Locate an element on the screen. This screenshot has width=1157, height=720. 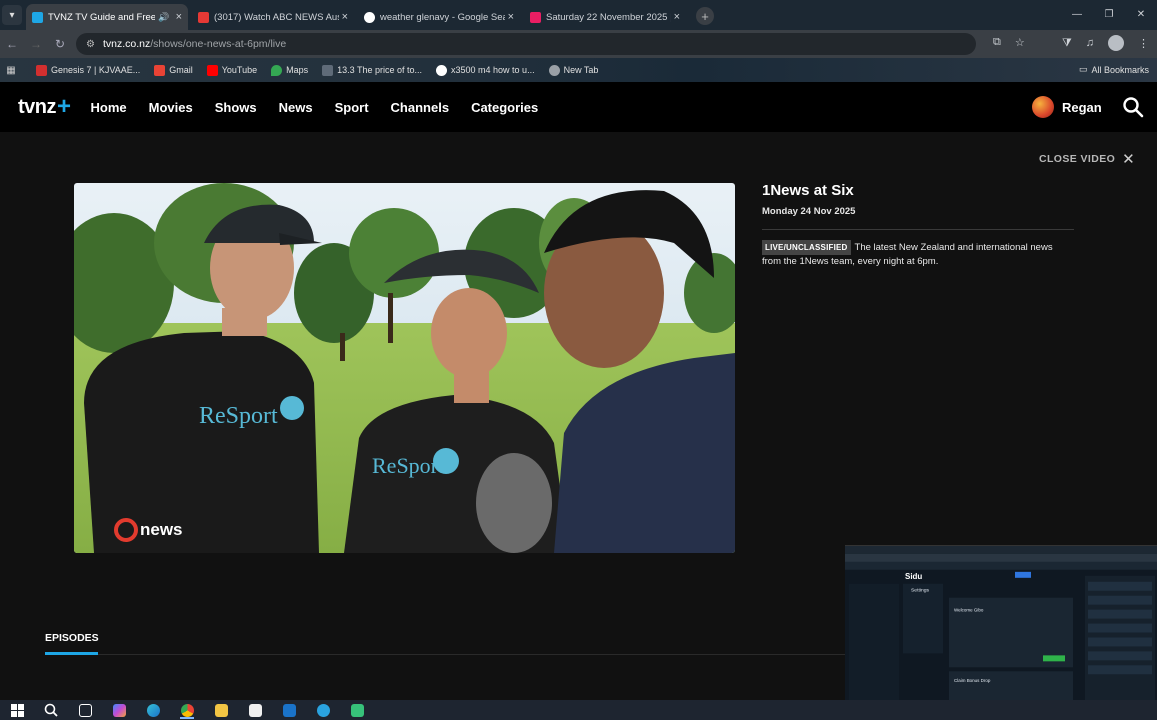
bookmark-maps: Maps is located at coordinates (290, 70).